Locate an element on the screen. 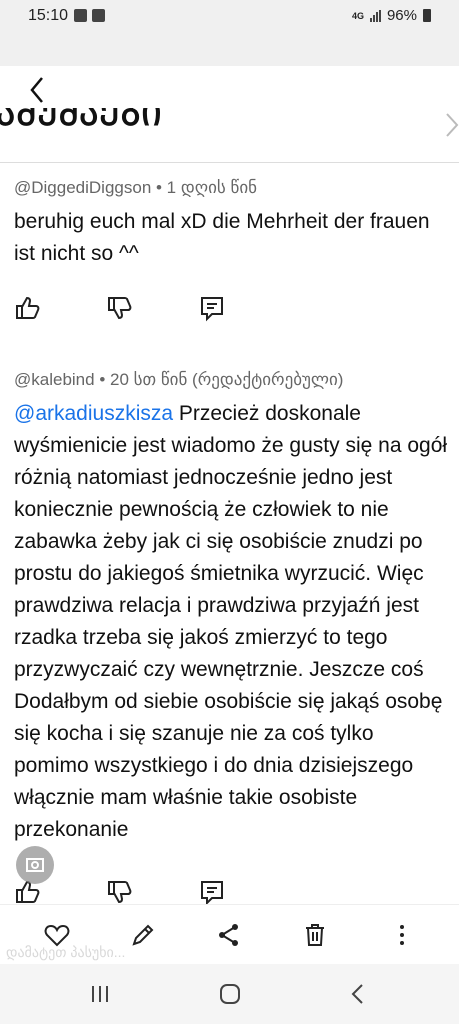 The height and width of the screenshot is (1024, 459). chevron-right-icon is located at coordinates (452, 128).